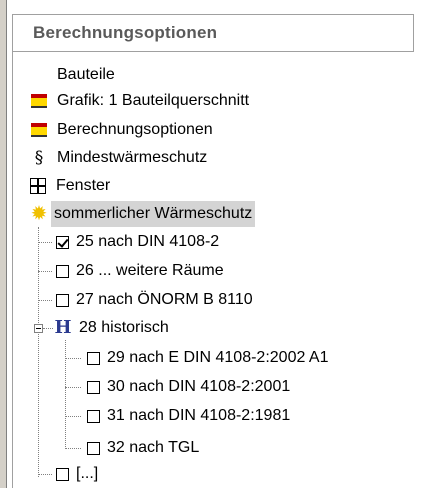 This screenshot has height=488, width=428. I want to click on tree-item-29: 29 nach E DIN 4108-2:2002 A1, so click(209, 358).